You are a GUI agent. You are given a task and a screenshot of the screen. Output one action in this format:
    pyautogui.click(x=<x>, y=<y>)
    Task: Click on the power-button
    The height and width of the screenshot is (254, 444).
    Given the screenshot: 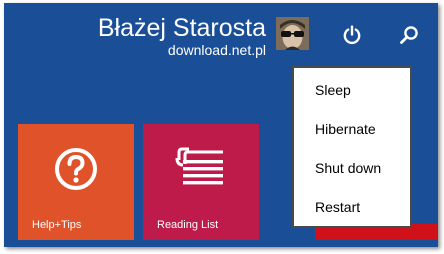 What is the action you would take?
    pyautogui.click(x=352, y=35)
    